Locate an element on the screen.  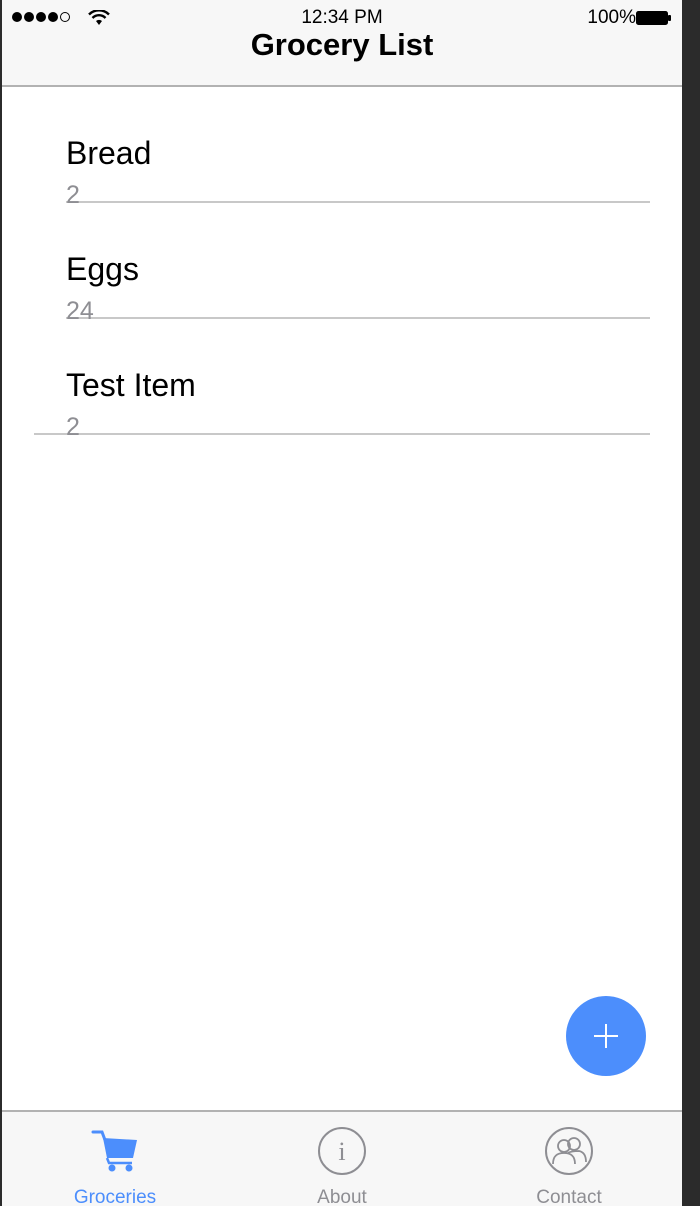
tab-label: About is located at coordinates (342, 1196).